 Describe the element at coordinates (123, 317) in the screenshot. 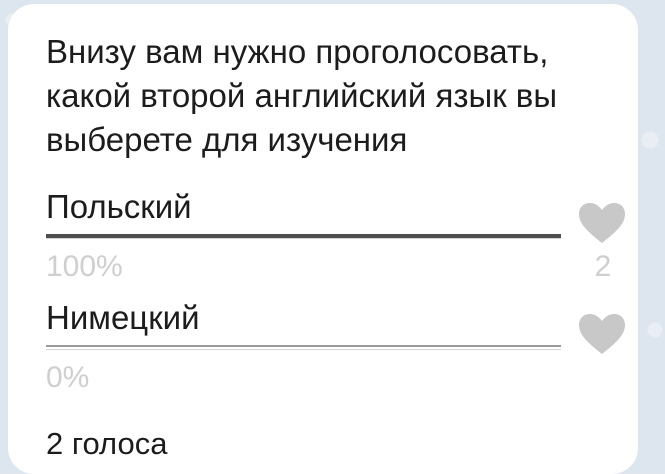

I see `poll-option-label: Нимецкий` at that location.